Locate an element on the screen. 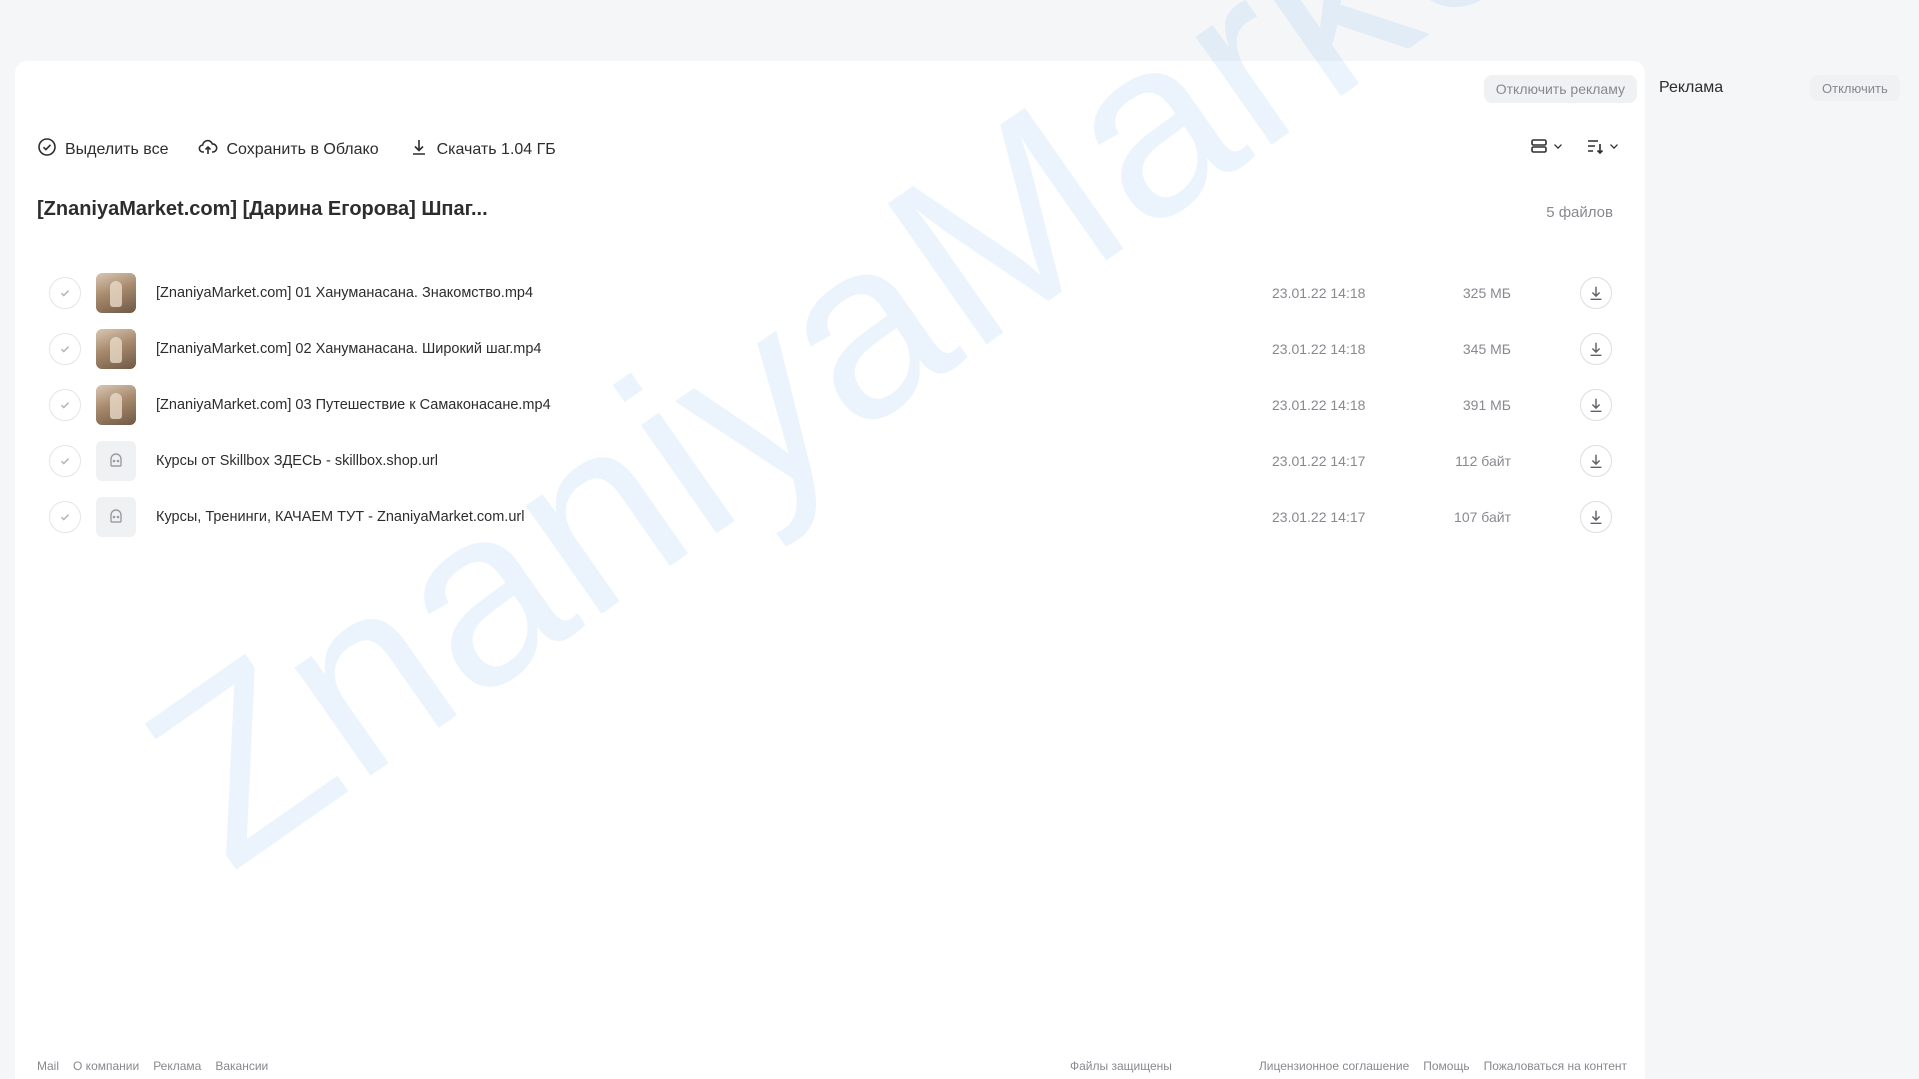 This screenshot has width=1919, height=1079. file-size: 107 байт is located at coordinates (1482, 517).